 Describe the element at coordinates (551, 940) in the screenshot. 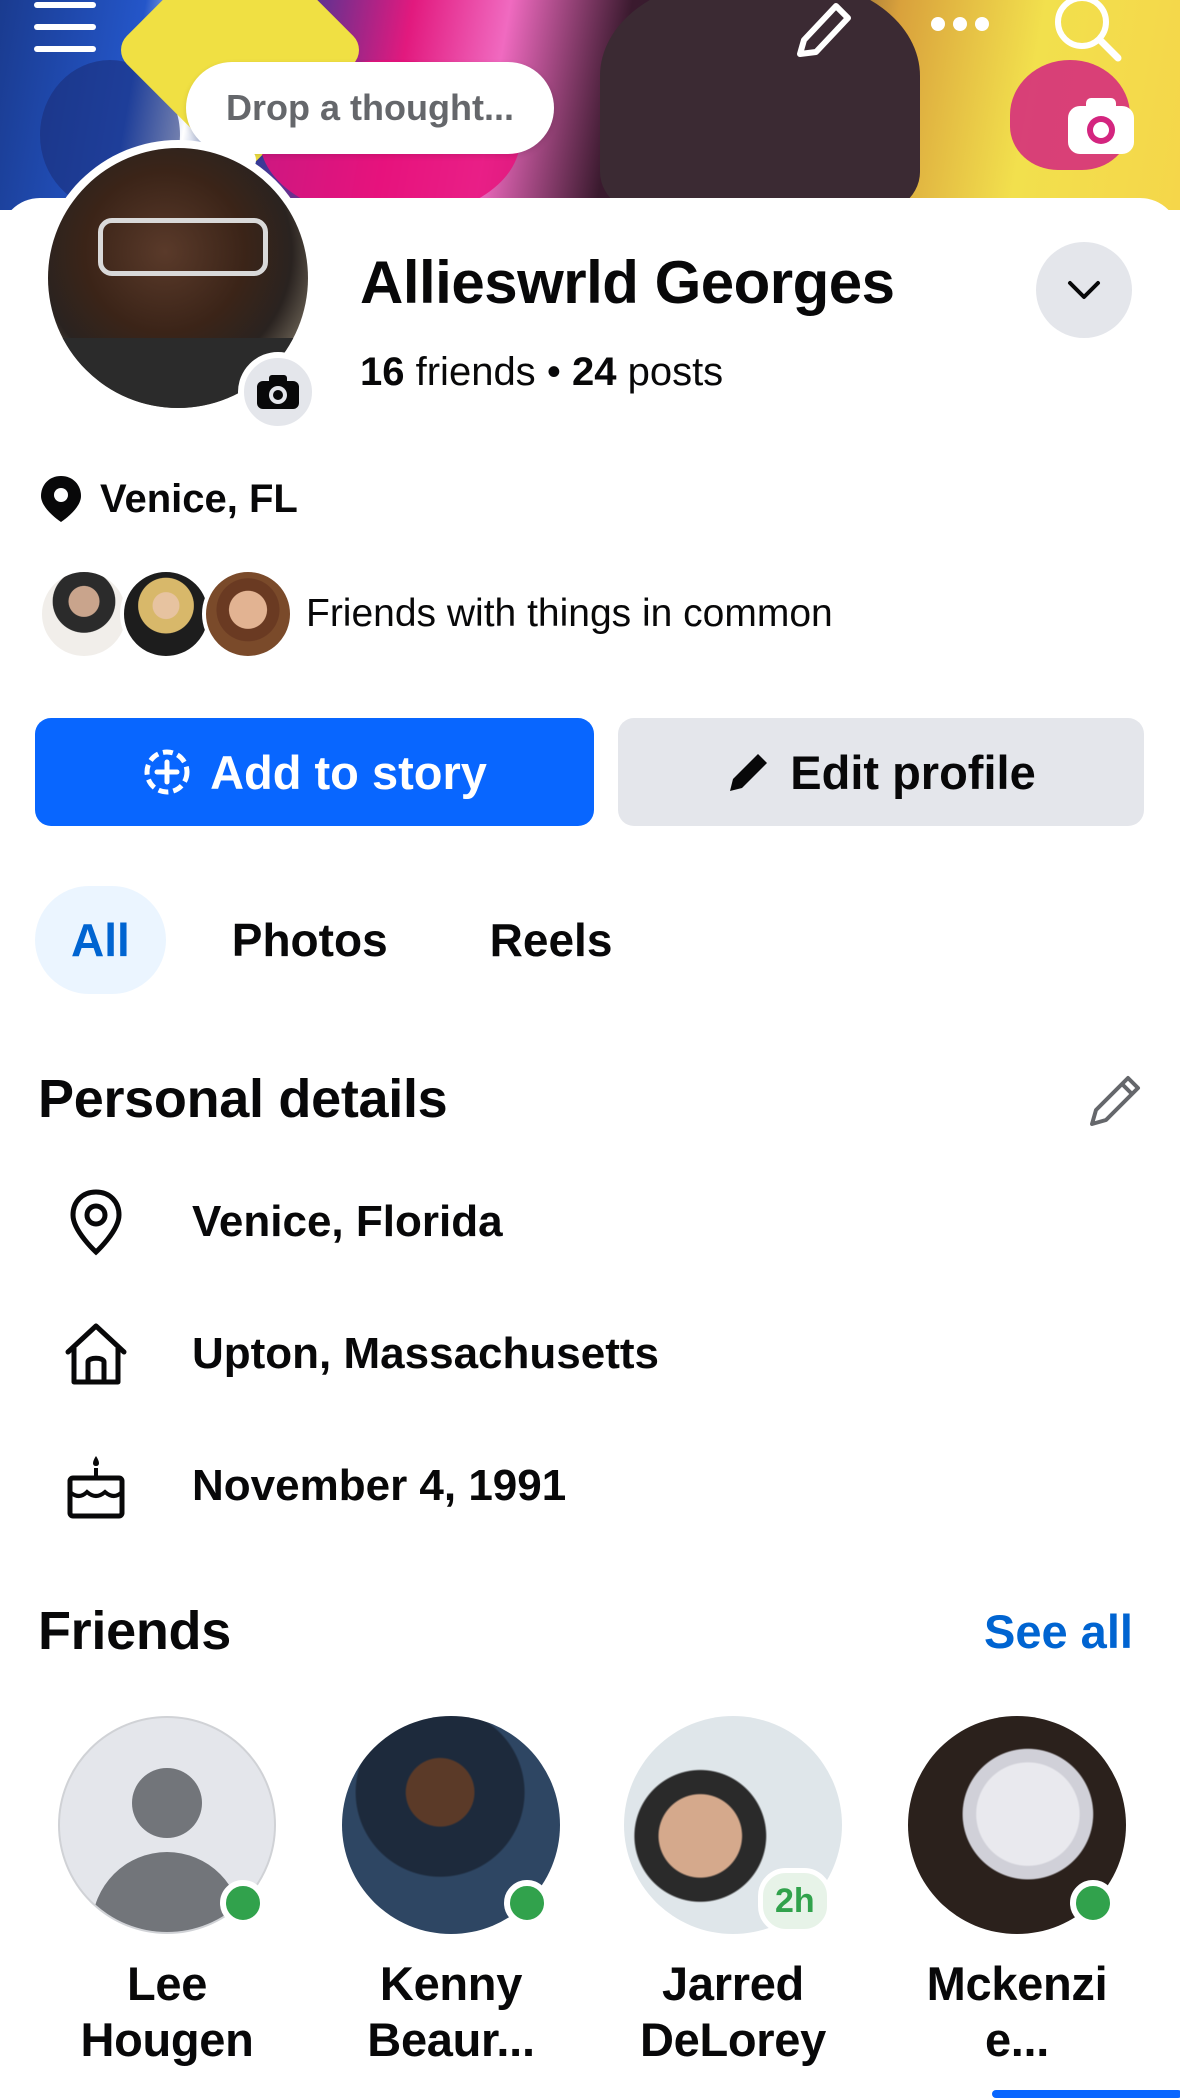

I see `tab-reels: Reels` at that location.